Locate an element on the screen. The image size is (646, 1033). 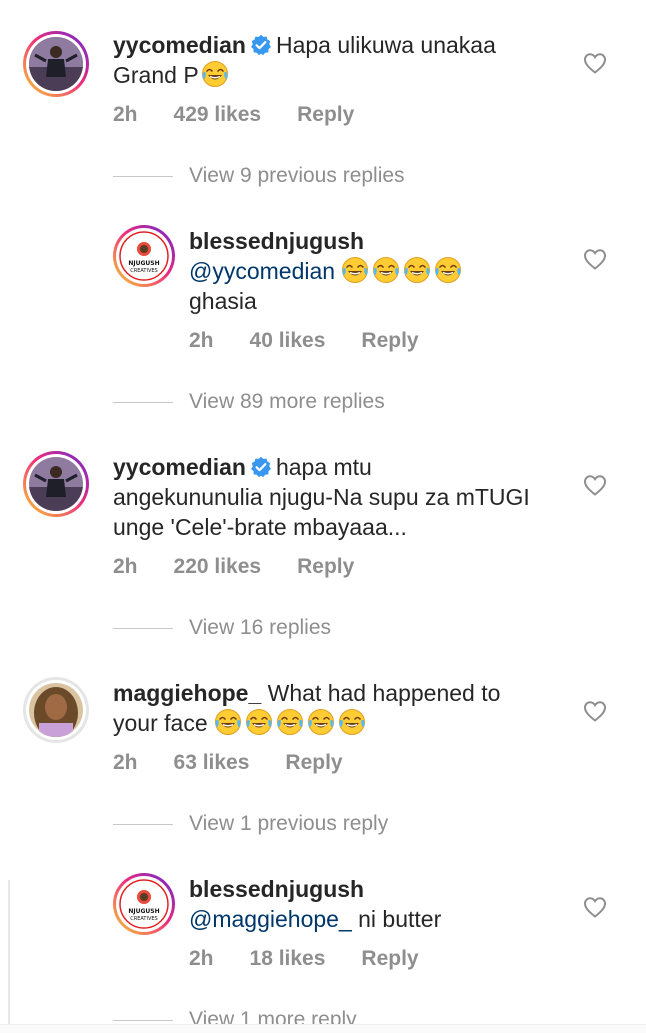
mention-link: @maggiehope_ is located at coordinates (270, 919).